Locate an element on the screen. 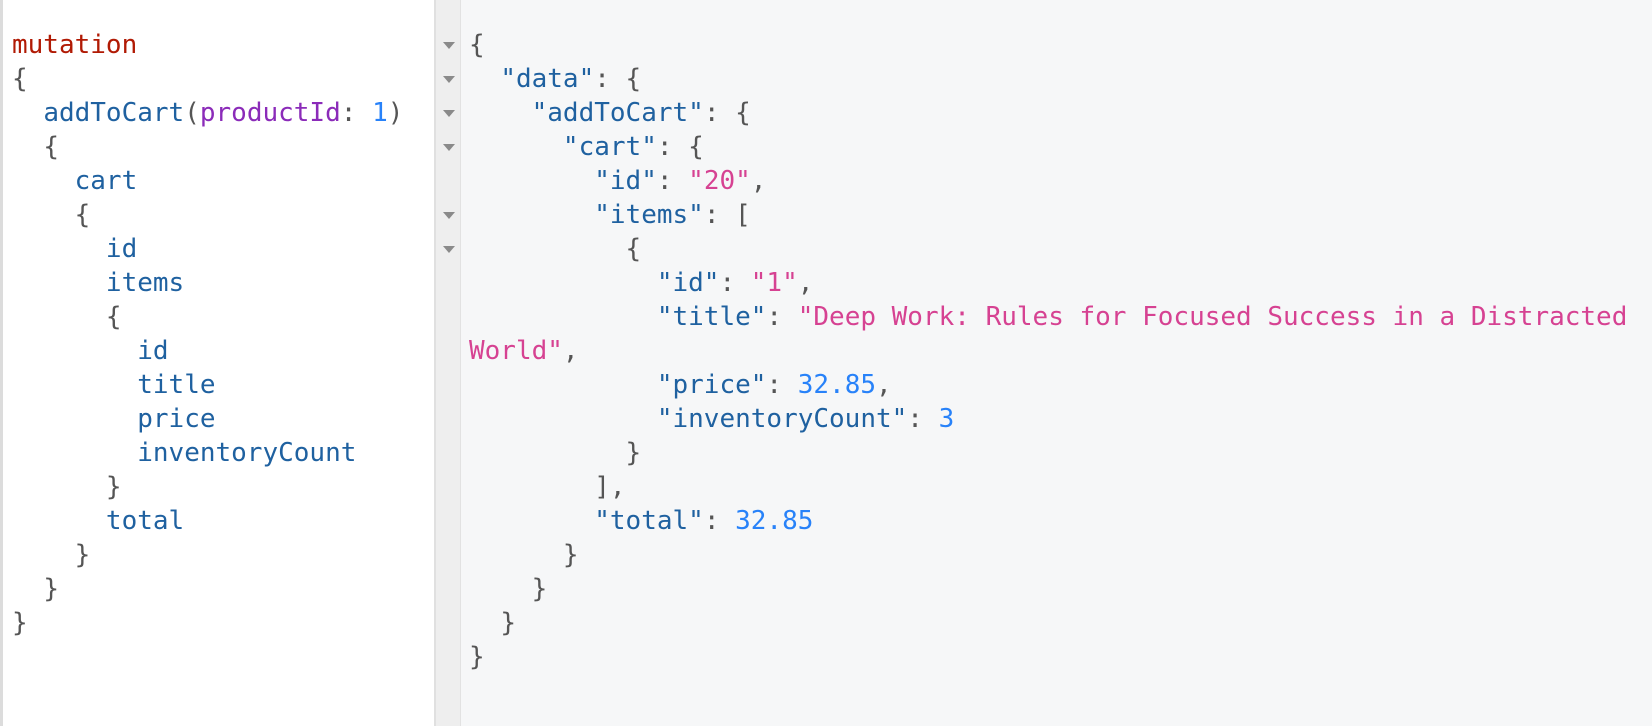  query-line-4: { is located at coordinates (207, 147).